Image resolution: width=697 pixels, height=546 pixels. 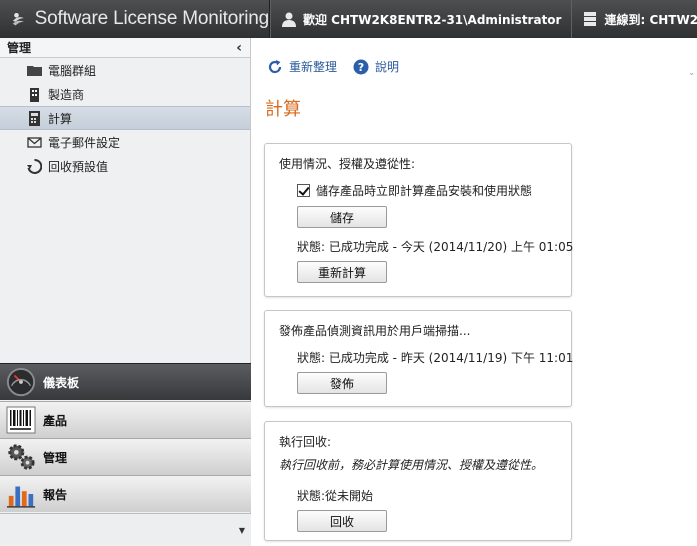 What do you see at coordinates (78, 166) in the screenshot?
I see `sidebar-item-label: 回收預設值` at bounding box center [78, 166].